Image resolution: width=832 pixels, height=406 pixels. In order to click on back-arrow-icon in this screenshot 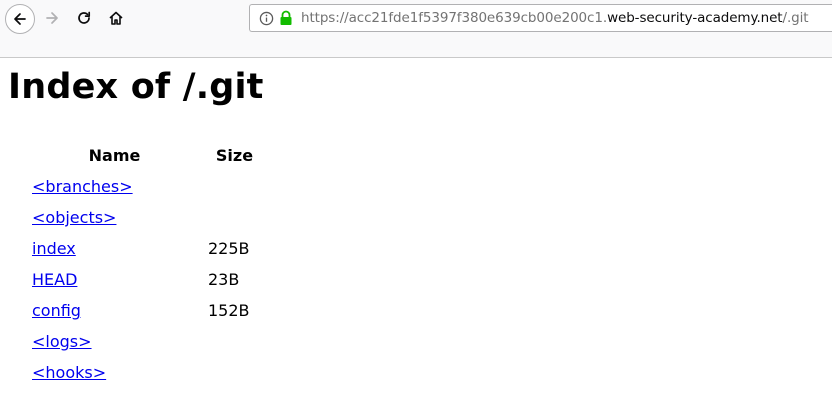, I will do `click(20, 19)`.